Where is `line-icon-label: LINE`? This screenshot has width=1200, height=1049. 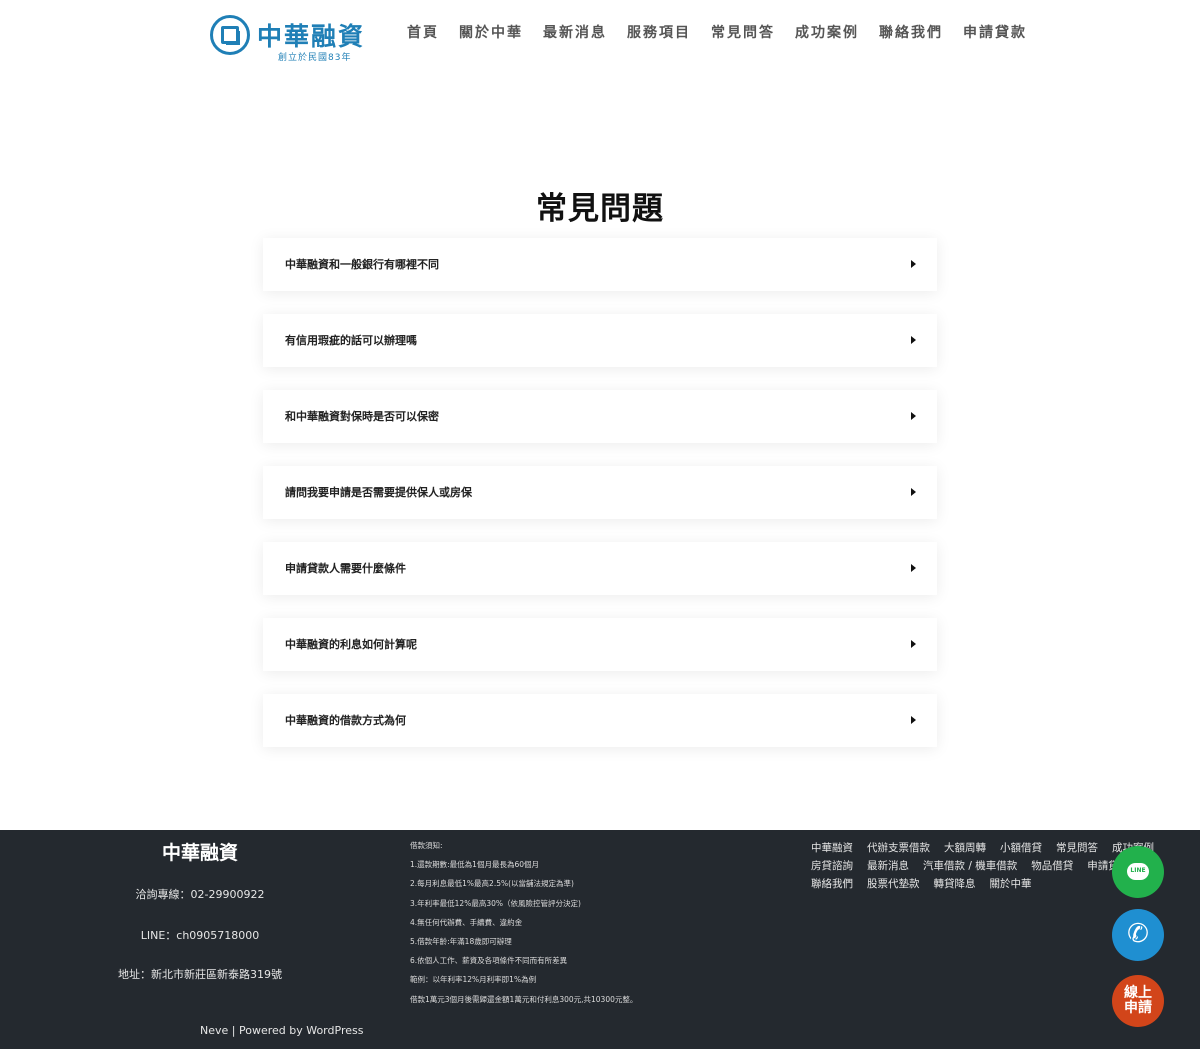 line-icon-label: LINE is located at coordinates (1138, 870).